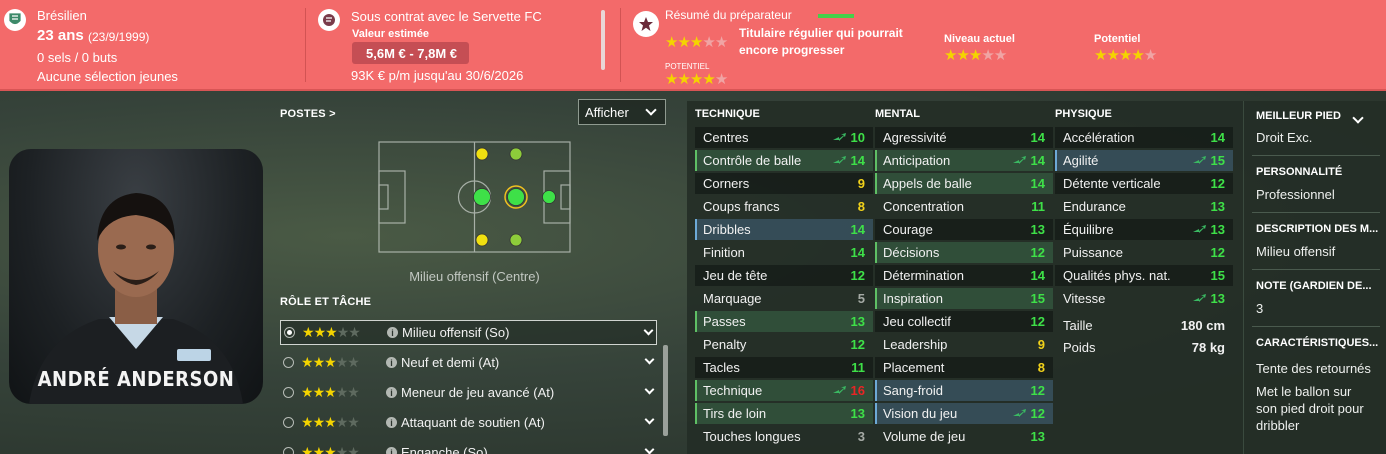 Image resolution: width=1386 pixels, height=454 pixels. Describe the element at coordinates (136, 298) in the screenshot. I see `player-portrait-icon` at that location.